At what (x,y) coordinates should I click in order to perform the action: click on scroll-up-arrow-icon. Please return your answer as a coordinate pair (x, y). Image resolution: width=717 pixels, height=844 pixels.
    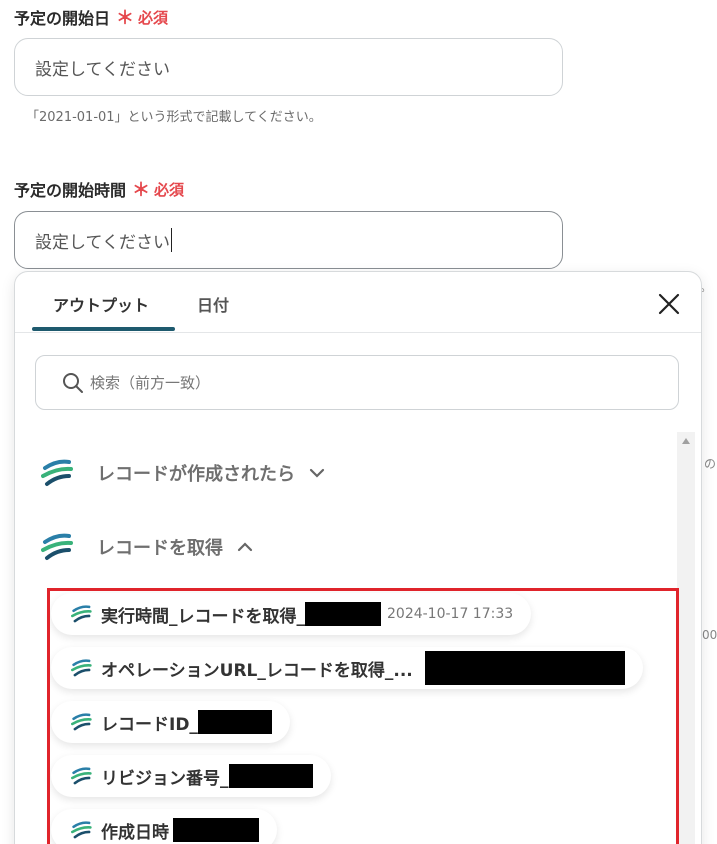
    Looking at the image, I should click on (686, 441).